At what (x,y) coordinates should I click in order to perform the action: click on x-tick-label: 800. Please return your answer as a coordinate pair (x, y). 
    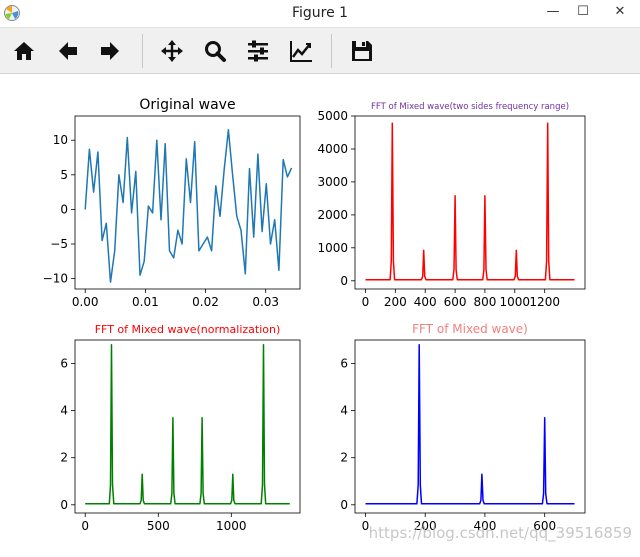
    Looking at the image, I should click on (484, 302).